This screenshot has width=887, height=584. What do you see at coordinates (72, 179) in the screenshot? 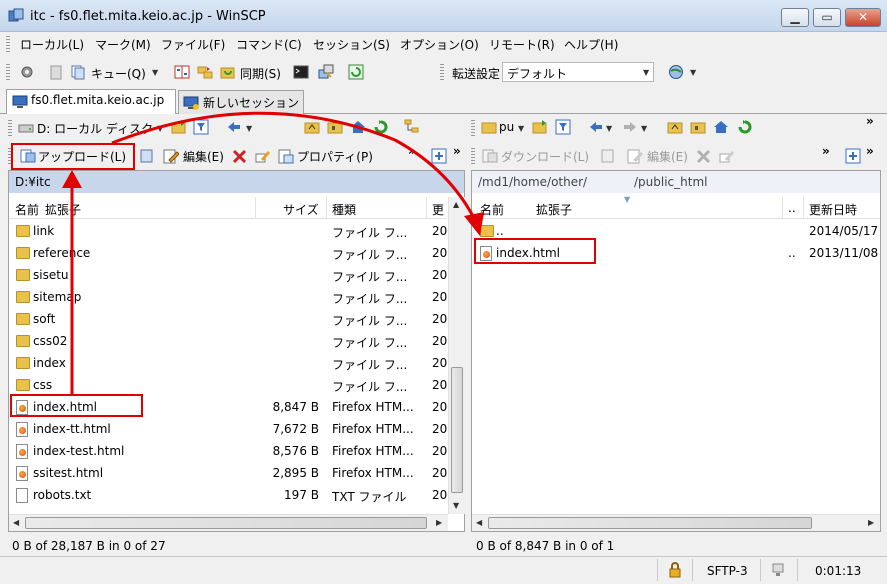
I see `upload-arrow-head` at bounding box center [72, 179].